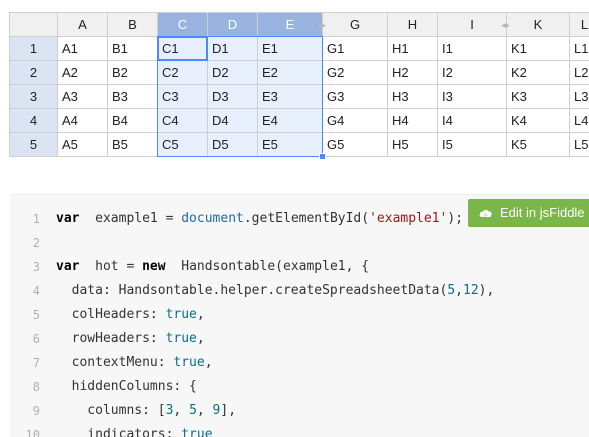 This screenshot has width=589, height=437. Describe the element at coordinates (133, 145) in the screenshot. I see `grid-cell: B5` at that location.